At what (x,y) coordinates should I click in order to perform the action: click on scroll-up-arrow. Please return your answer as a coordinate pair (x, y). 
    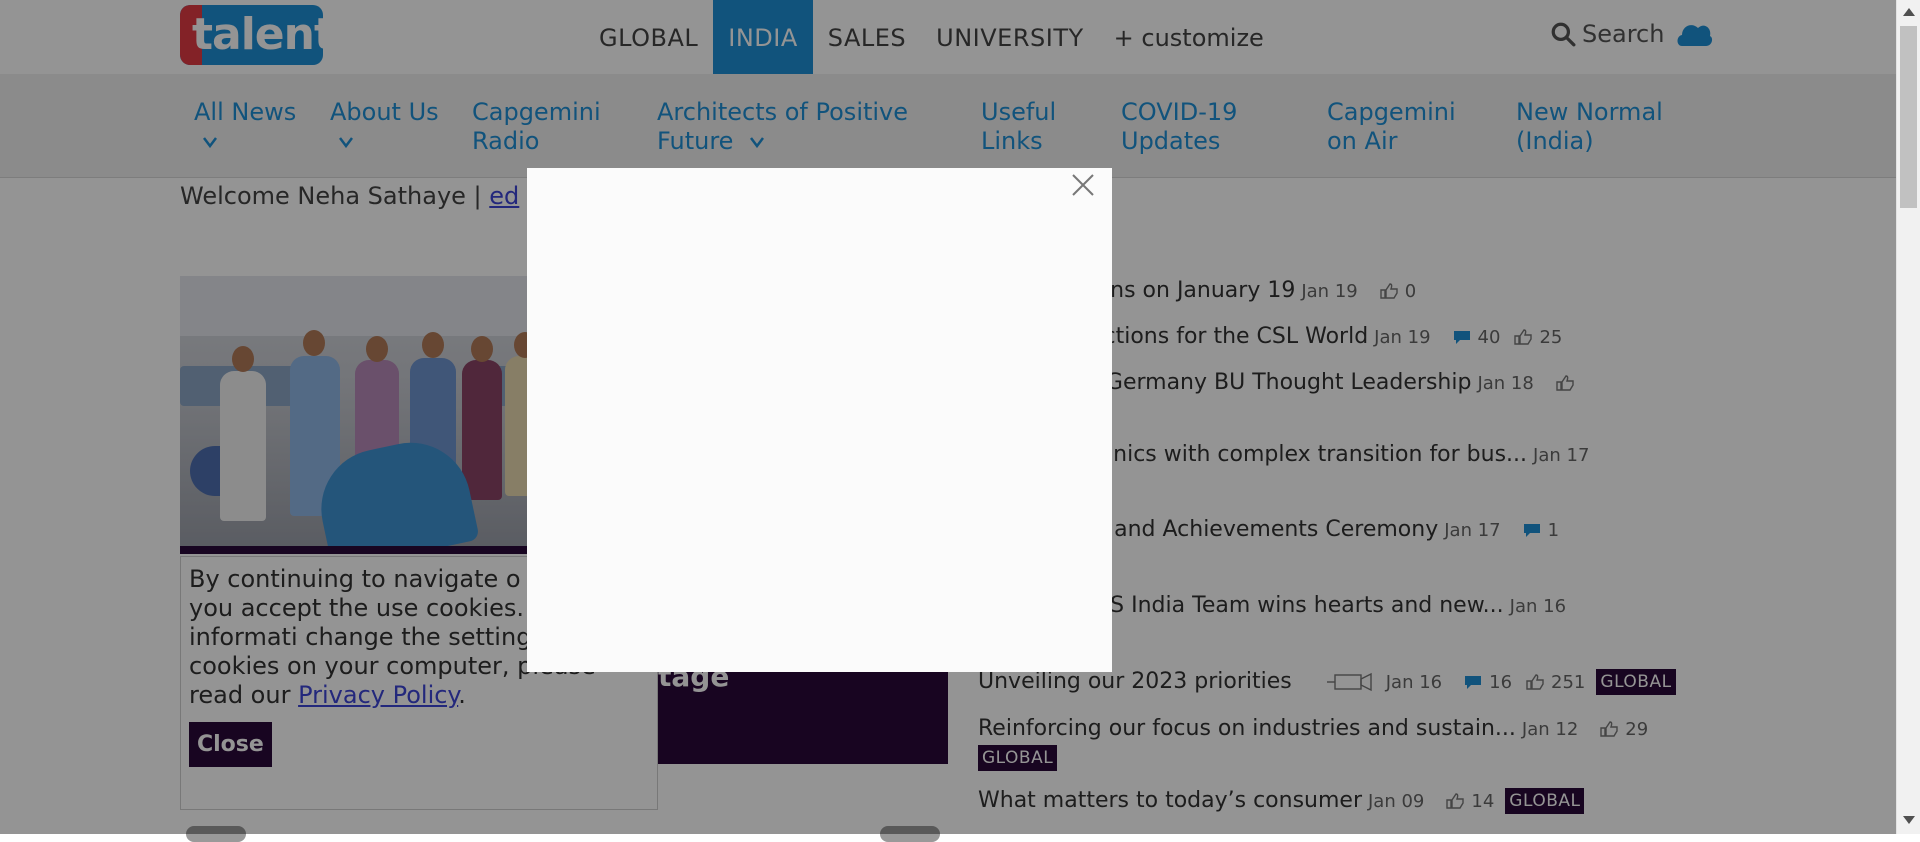
    Looking at the image, I should click on (1909, 12).